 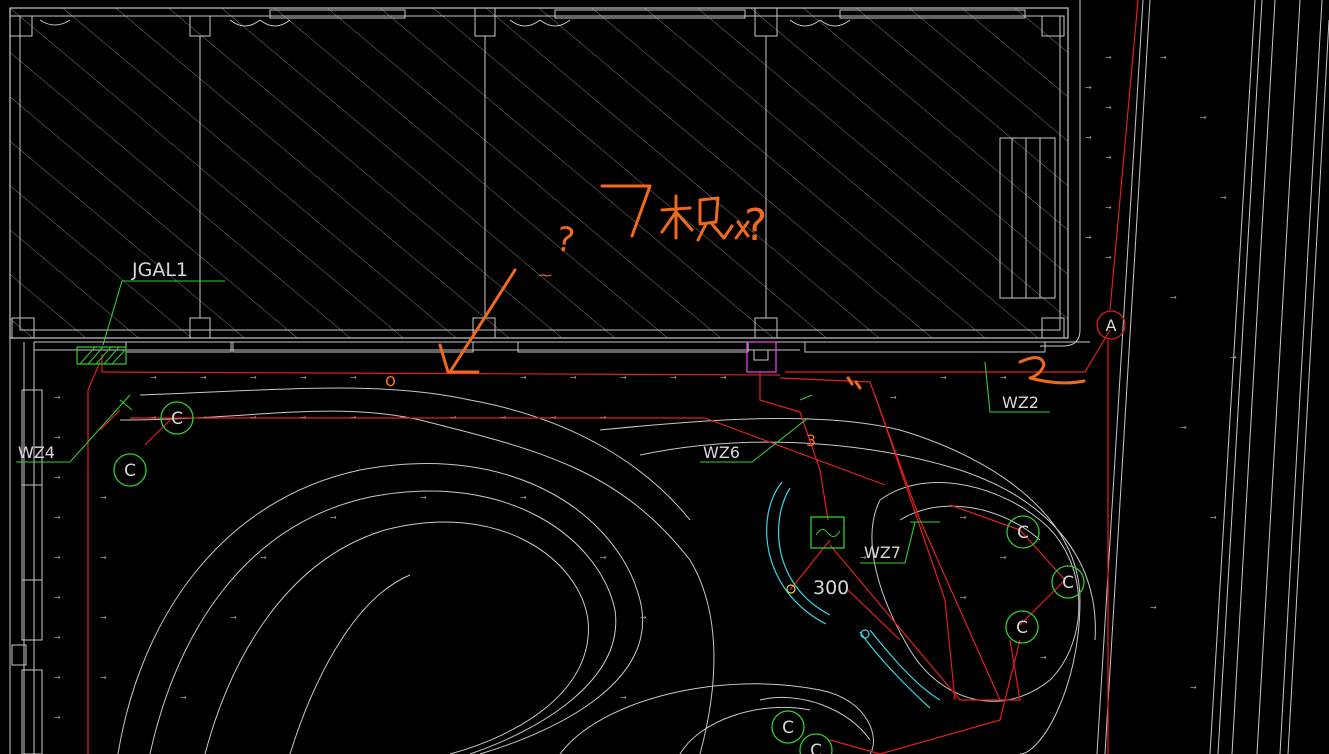 What do you see at coordinates (1020, 402) in the screenshot?
I see `label-wz2: WZ2` at bounding box center [1020, 402].